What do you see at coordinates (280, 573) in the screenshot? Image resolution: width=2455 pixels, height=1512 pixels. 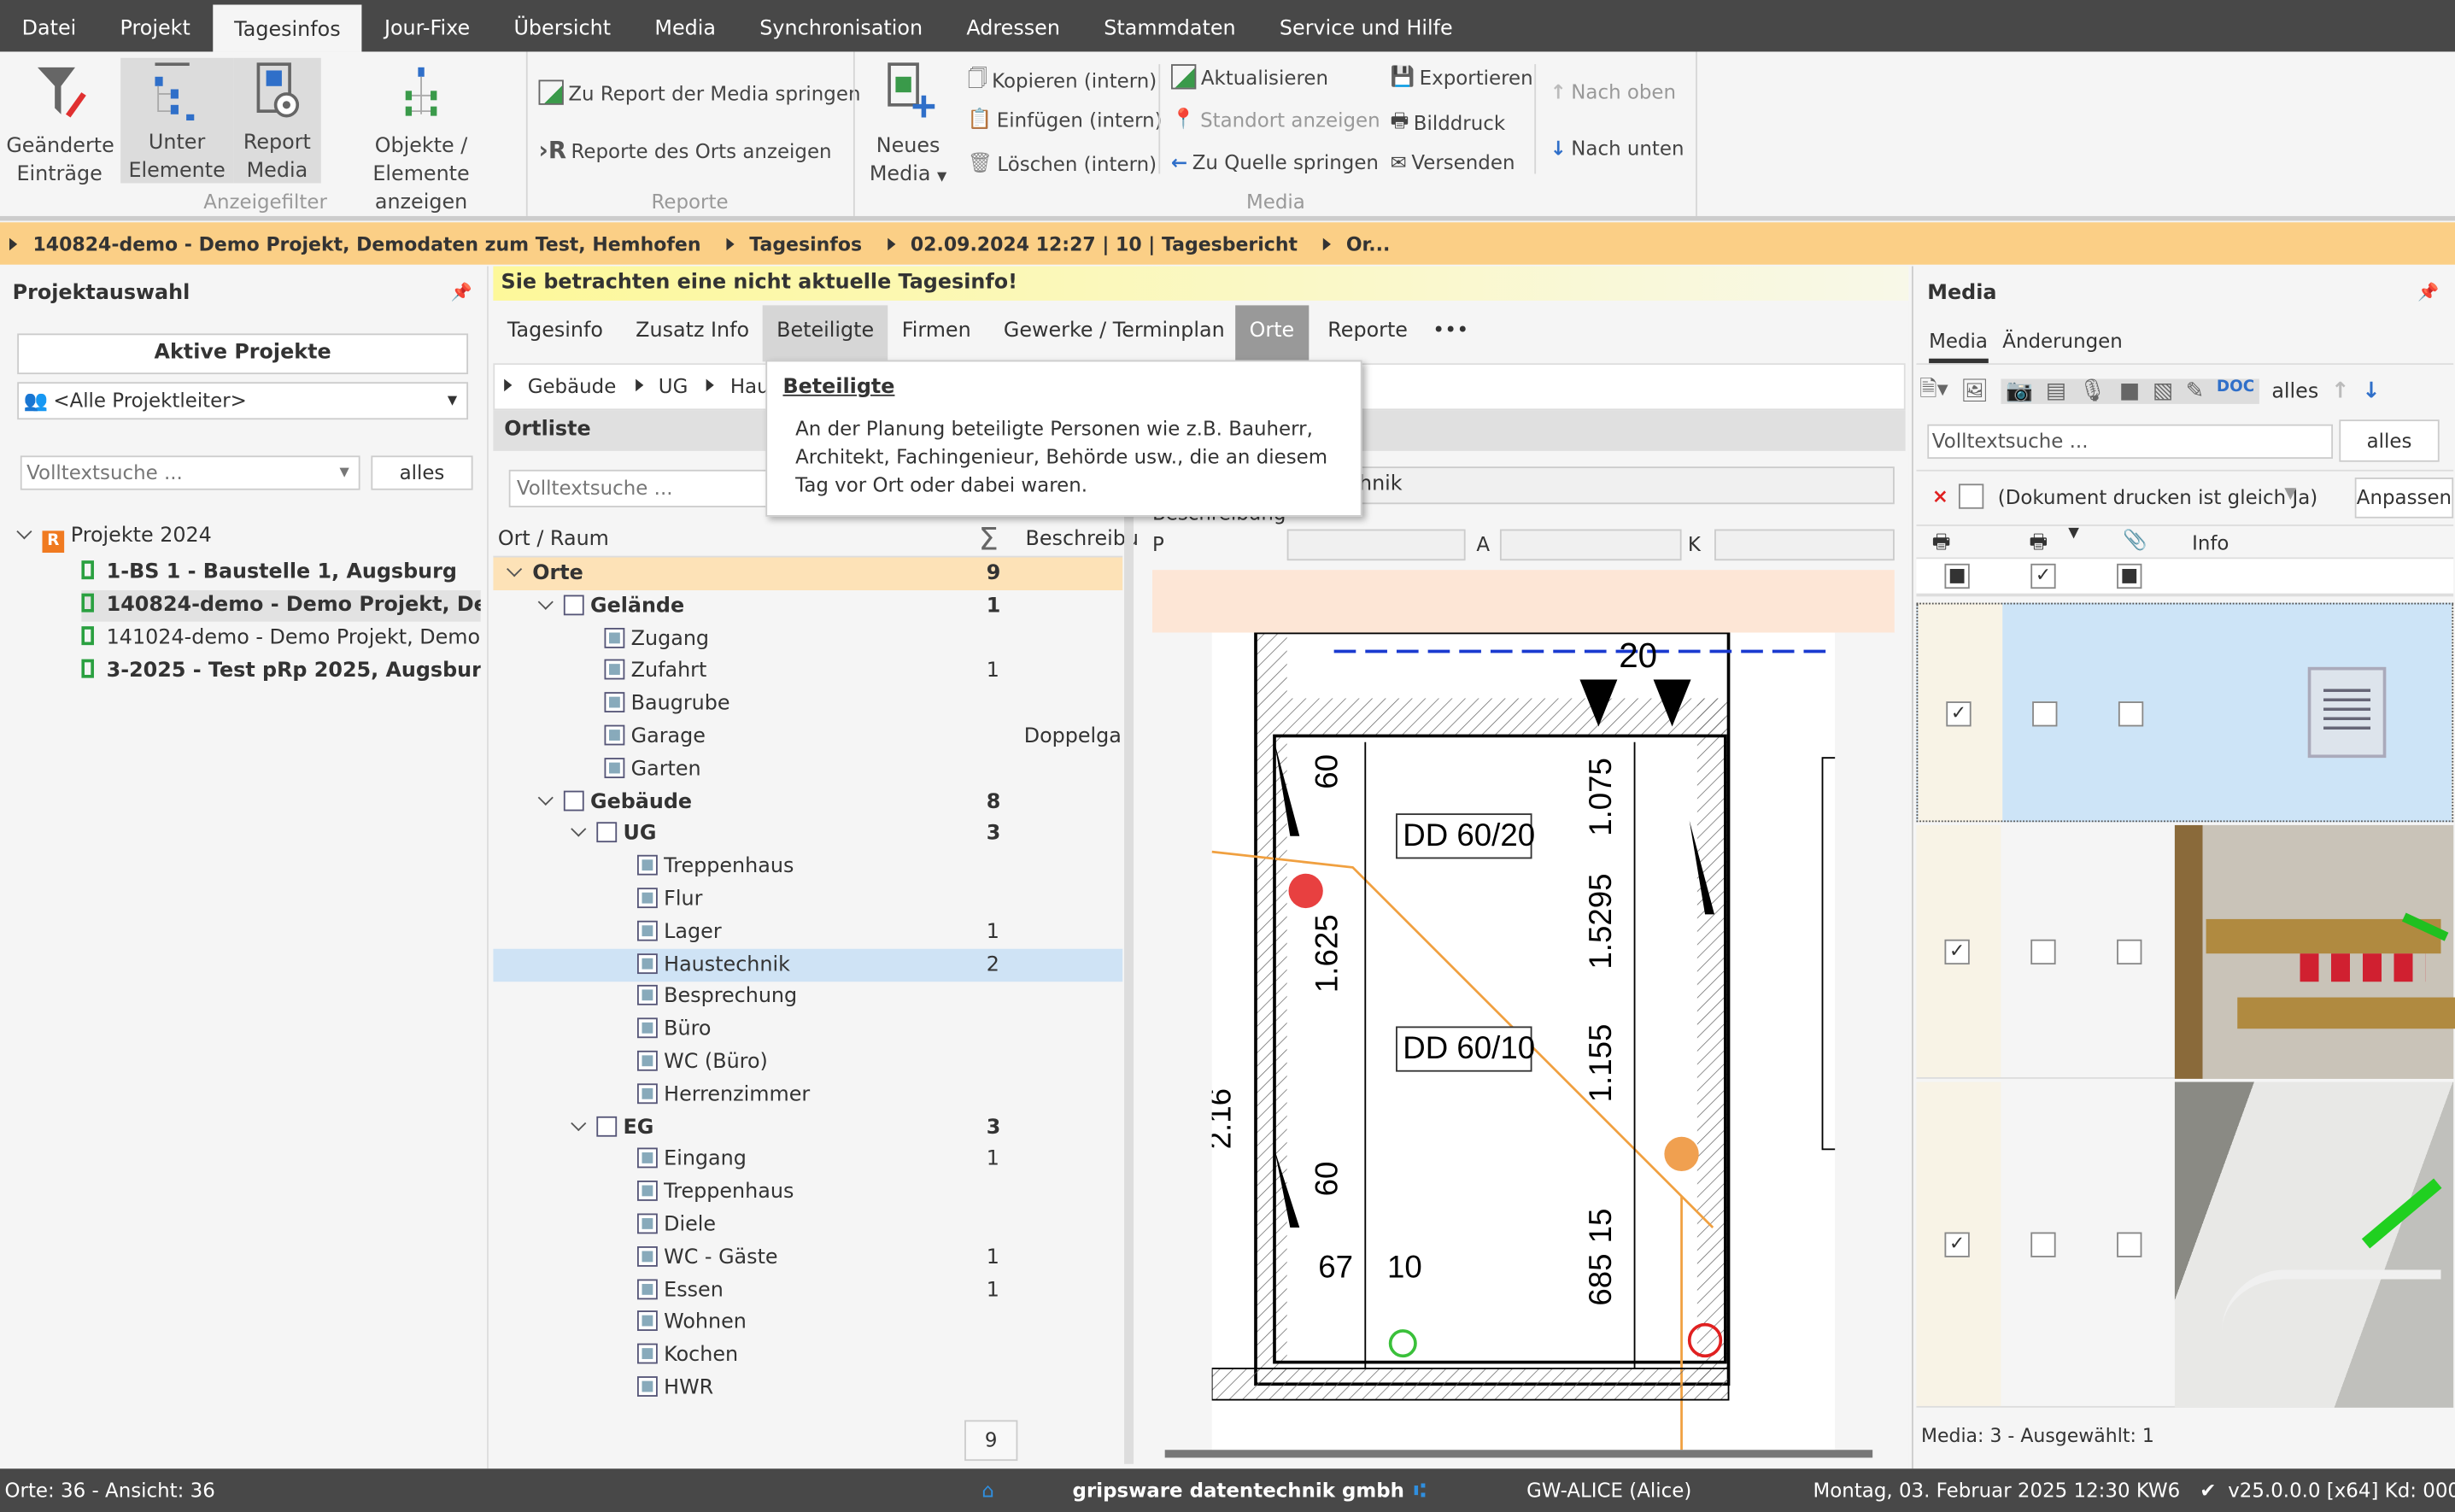 I see `project-item: 1-BS 1 - Baustelle 1, Augsburg` at bounding box center [280, 573].